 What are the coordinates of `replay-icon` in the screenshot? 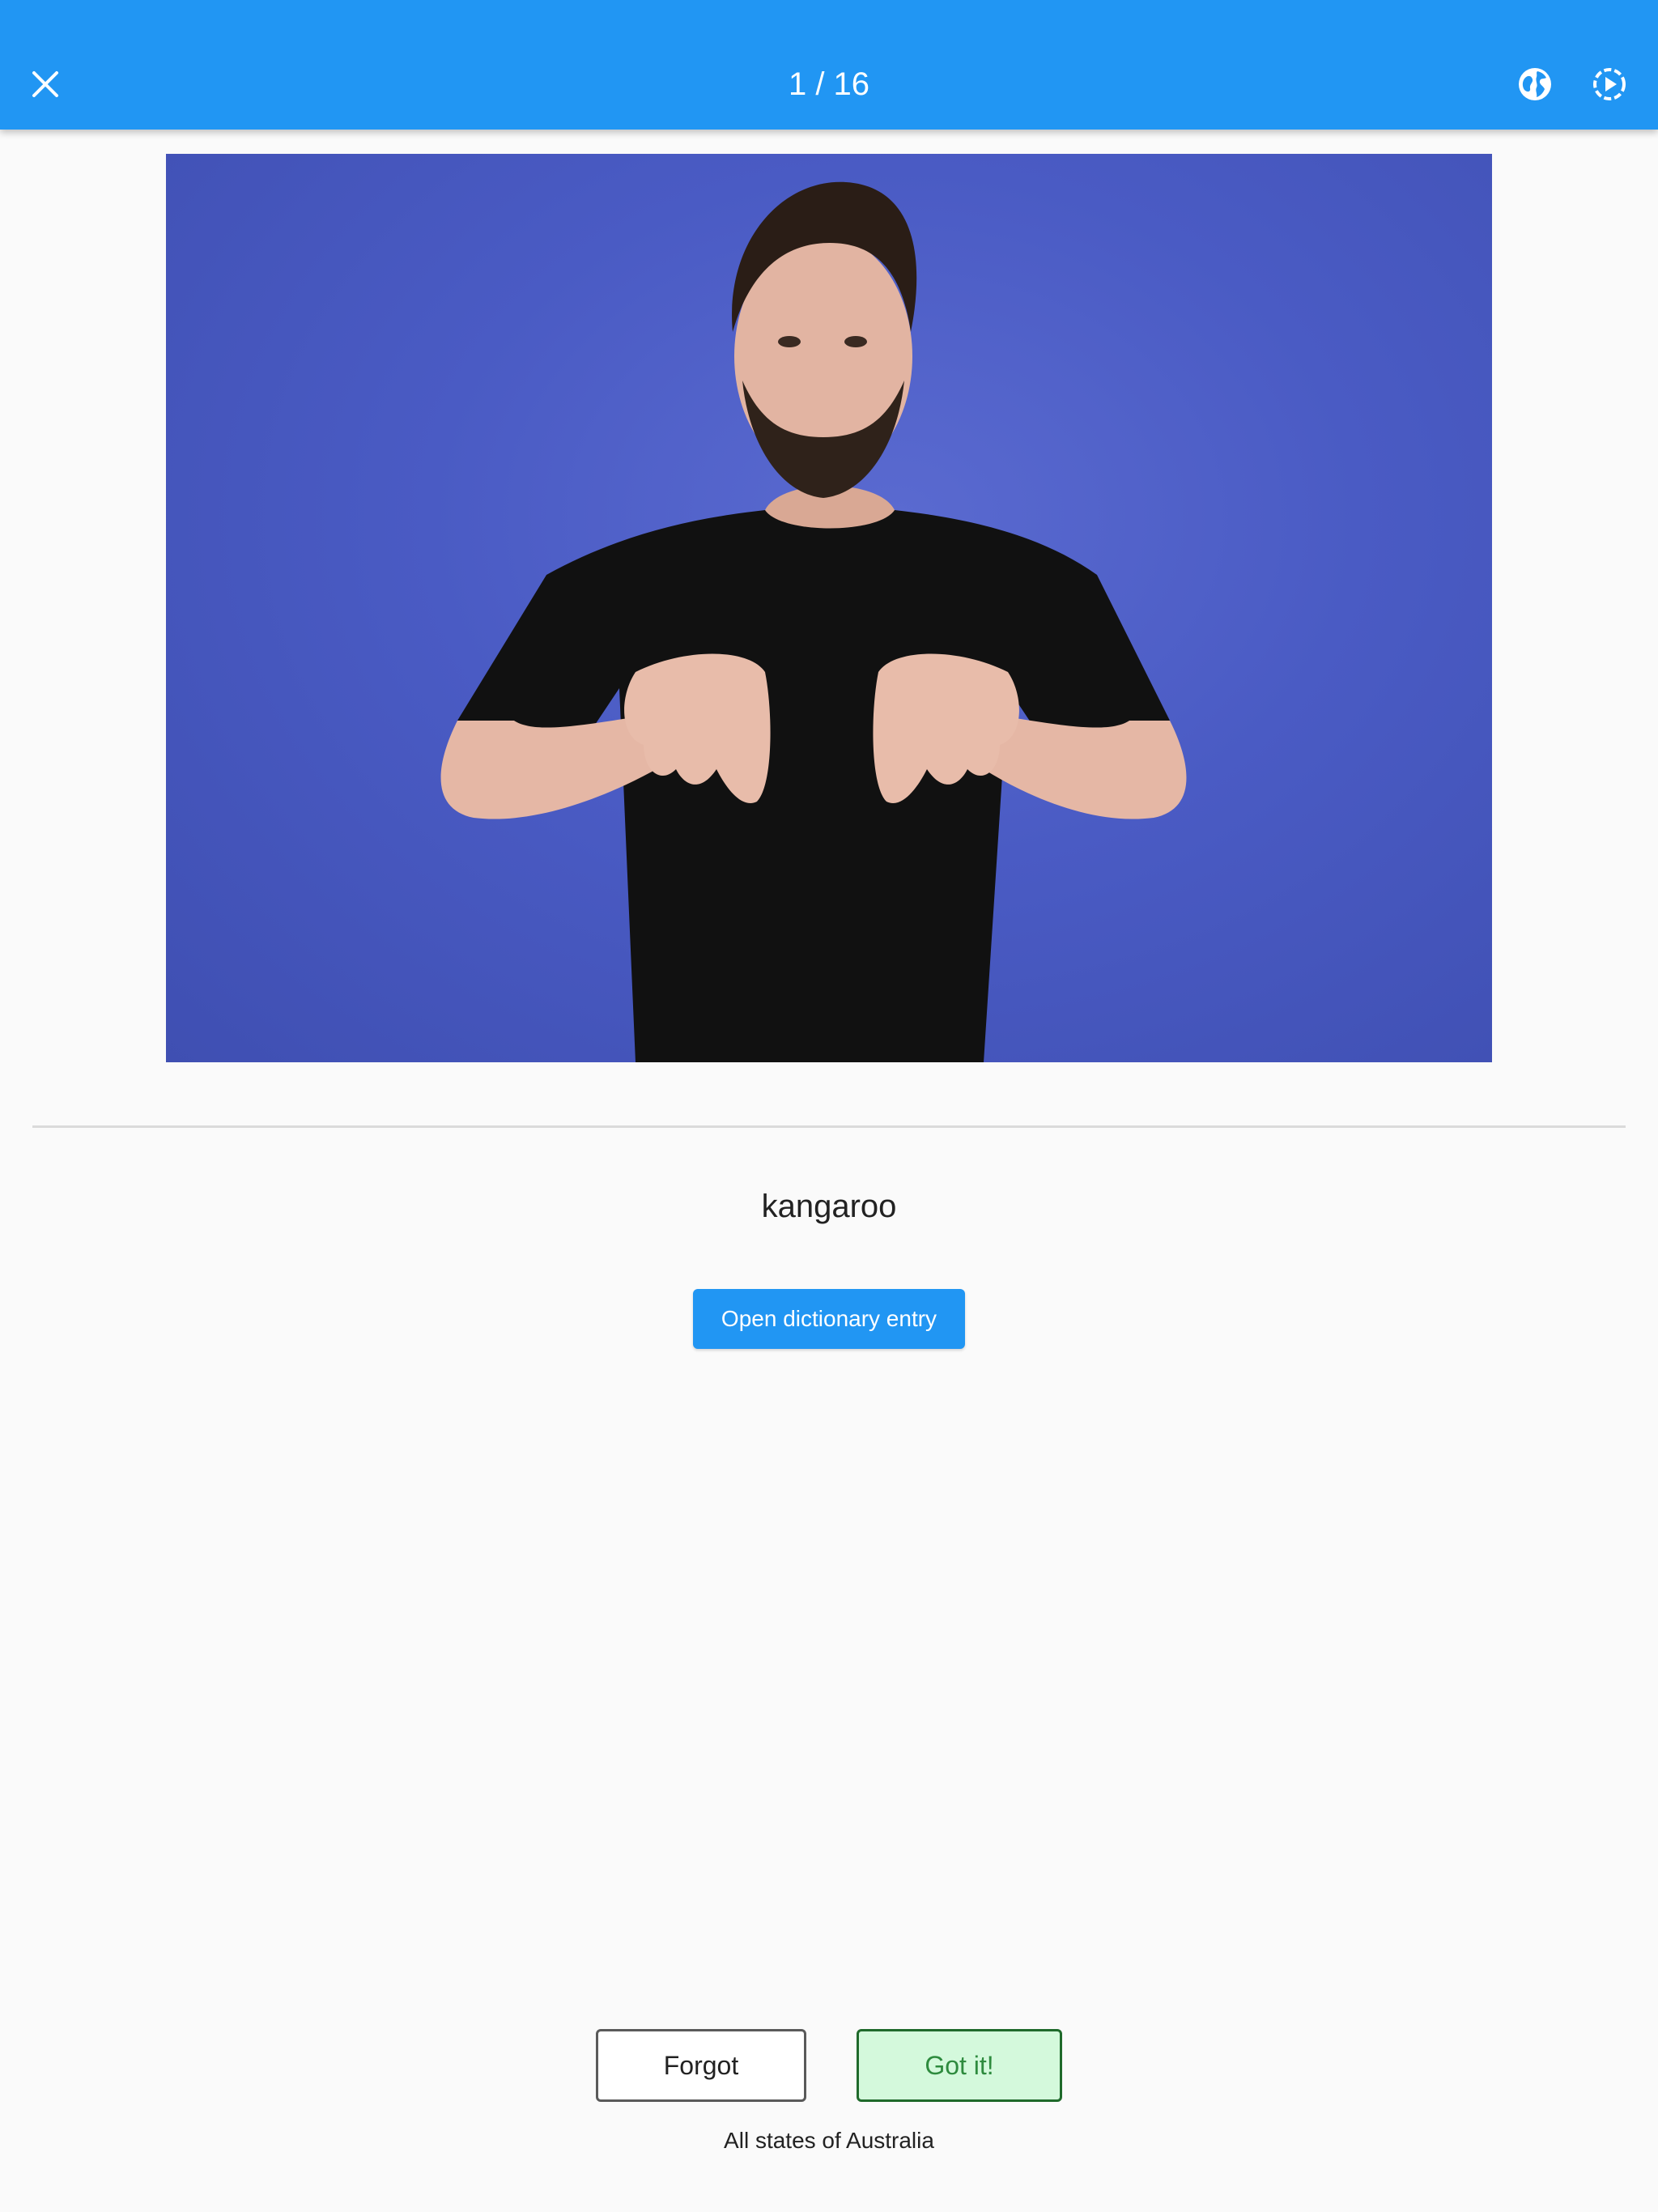 It's located at (1609, 84).